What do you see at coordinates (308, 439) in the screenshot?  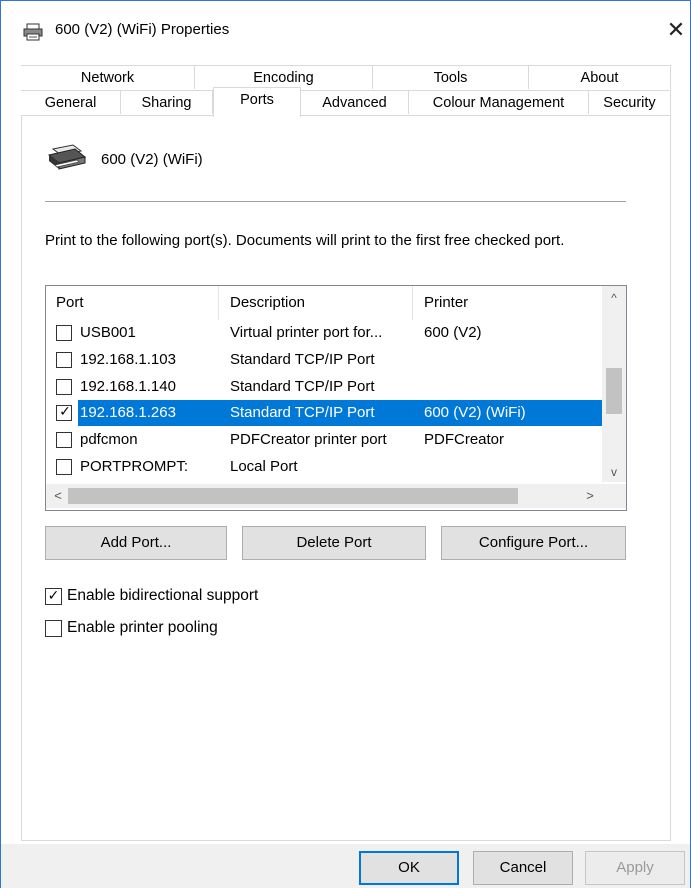 I see `port-description: PDFCreator printer port` at bounding box center [308, 439].